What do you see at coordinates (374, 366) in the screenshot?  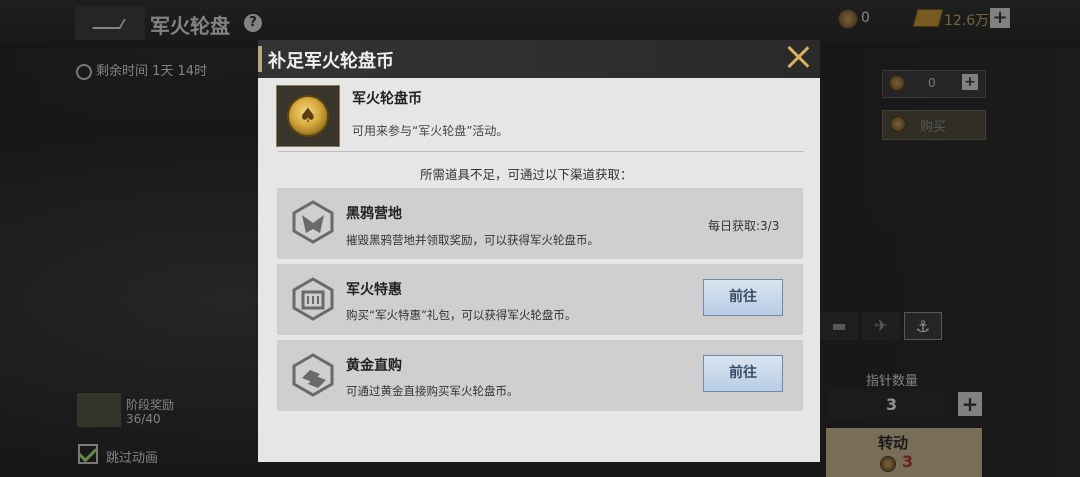 I see `source-title: 黄金直购` at bounding box center [374, 366].